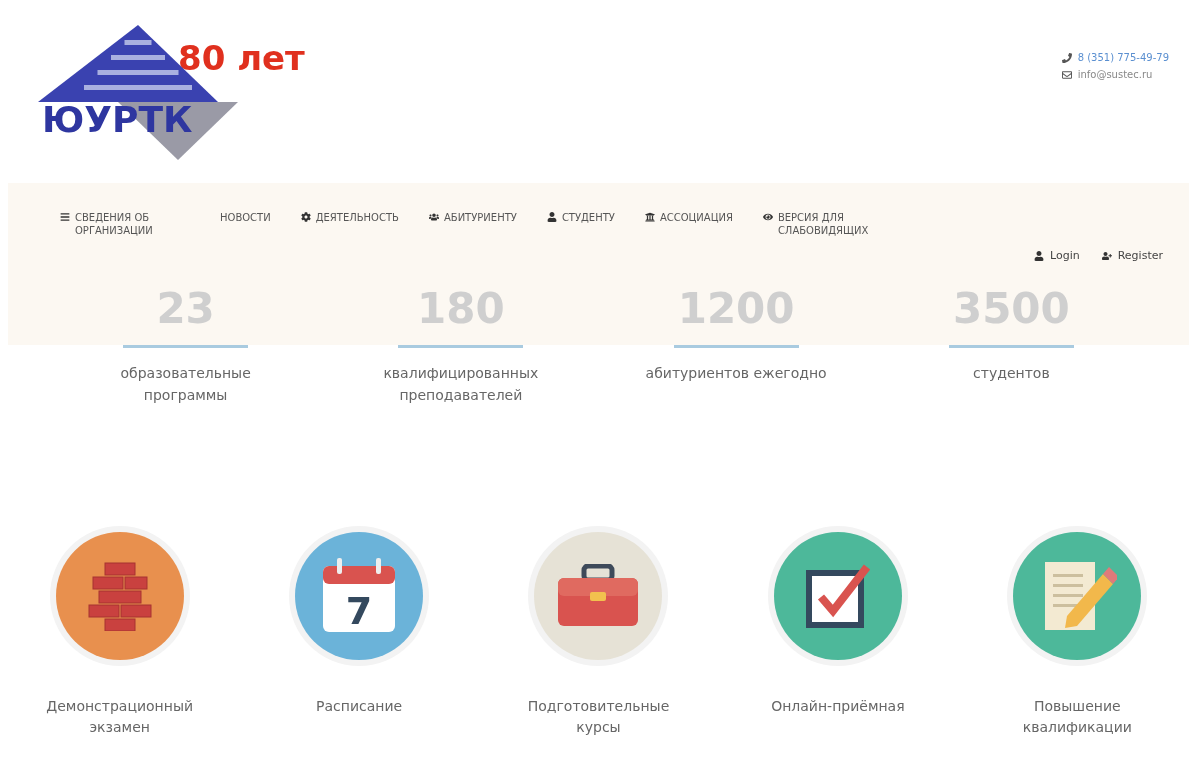  What do you see at coordinates (837, 224) in the screenshot?
I see `nav-item: ВЕРСИЯ ДЛЯ СЛАБОВИДЯЩИХ` at bounding box center [837, 224].